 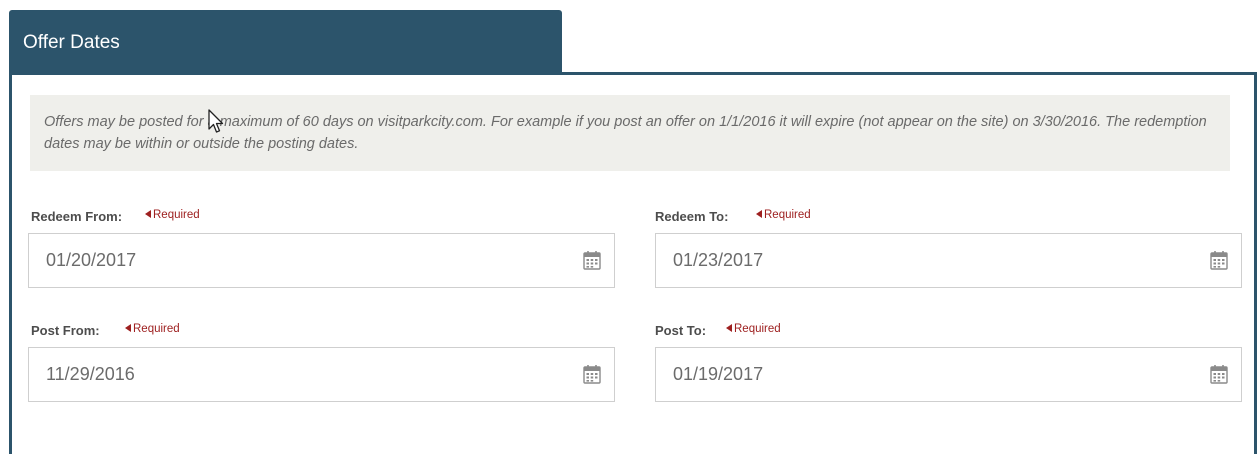 I want to click on mouse-cursor-icon, so click(x=216, y=121).